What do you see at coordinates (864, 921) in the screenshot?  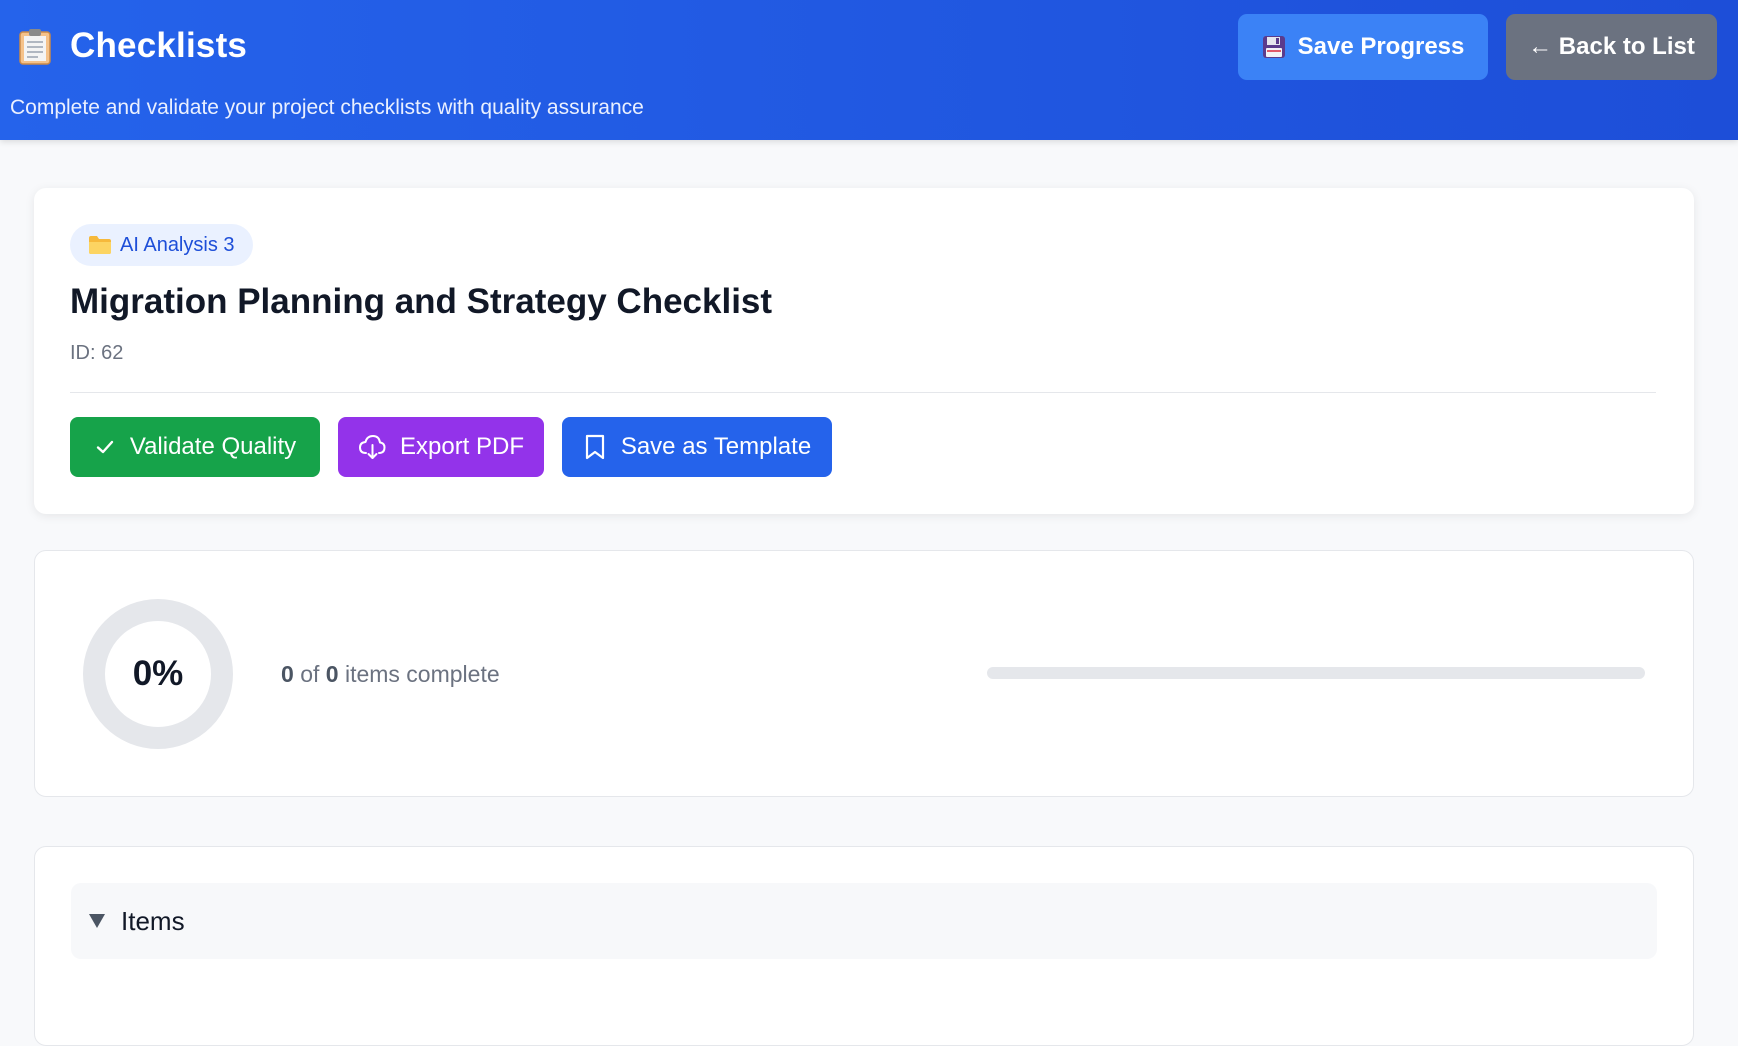 I see `items-section-toggle: Items` at bounding box center [864, 921].